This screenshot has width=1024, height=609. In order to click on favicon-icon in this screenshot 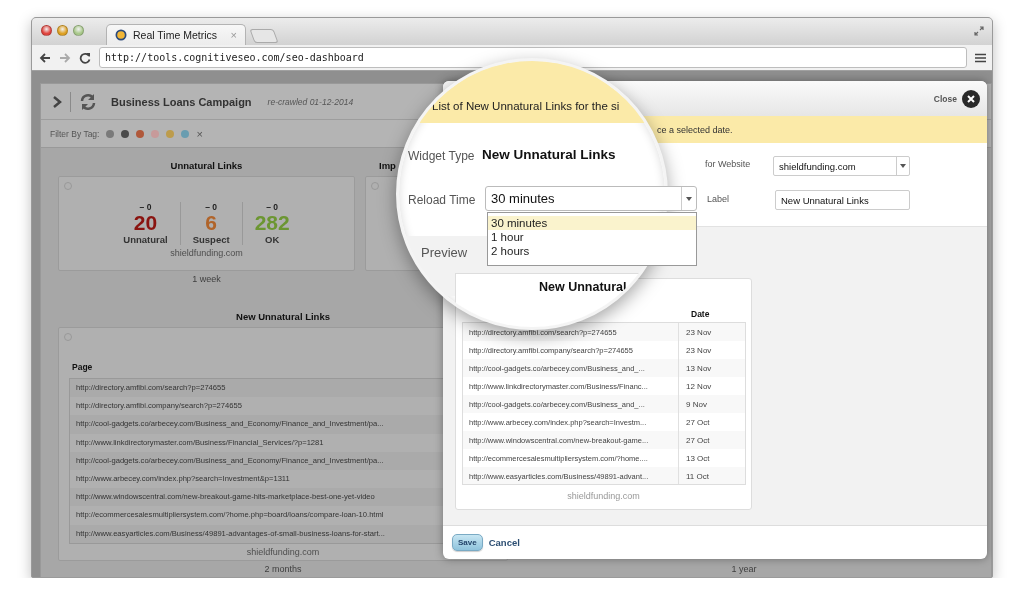, I will do `click(121, 35)`.